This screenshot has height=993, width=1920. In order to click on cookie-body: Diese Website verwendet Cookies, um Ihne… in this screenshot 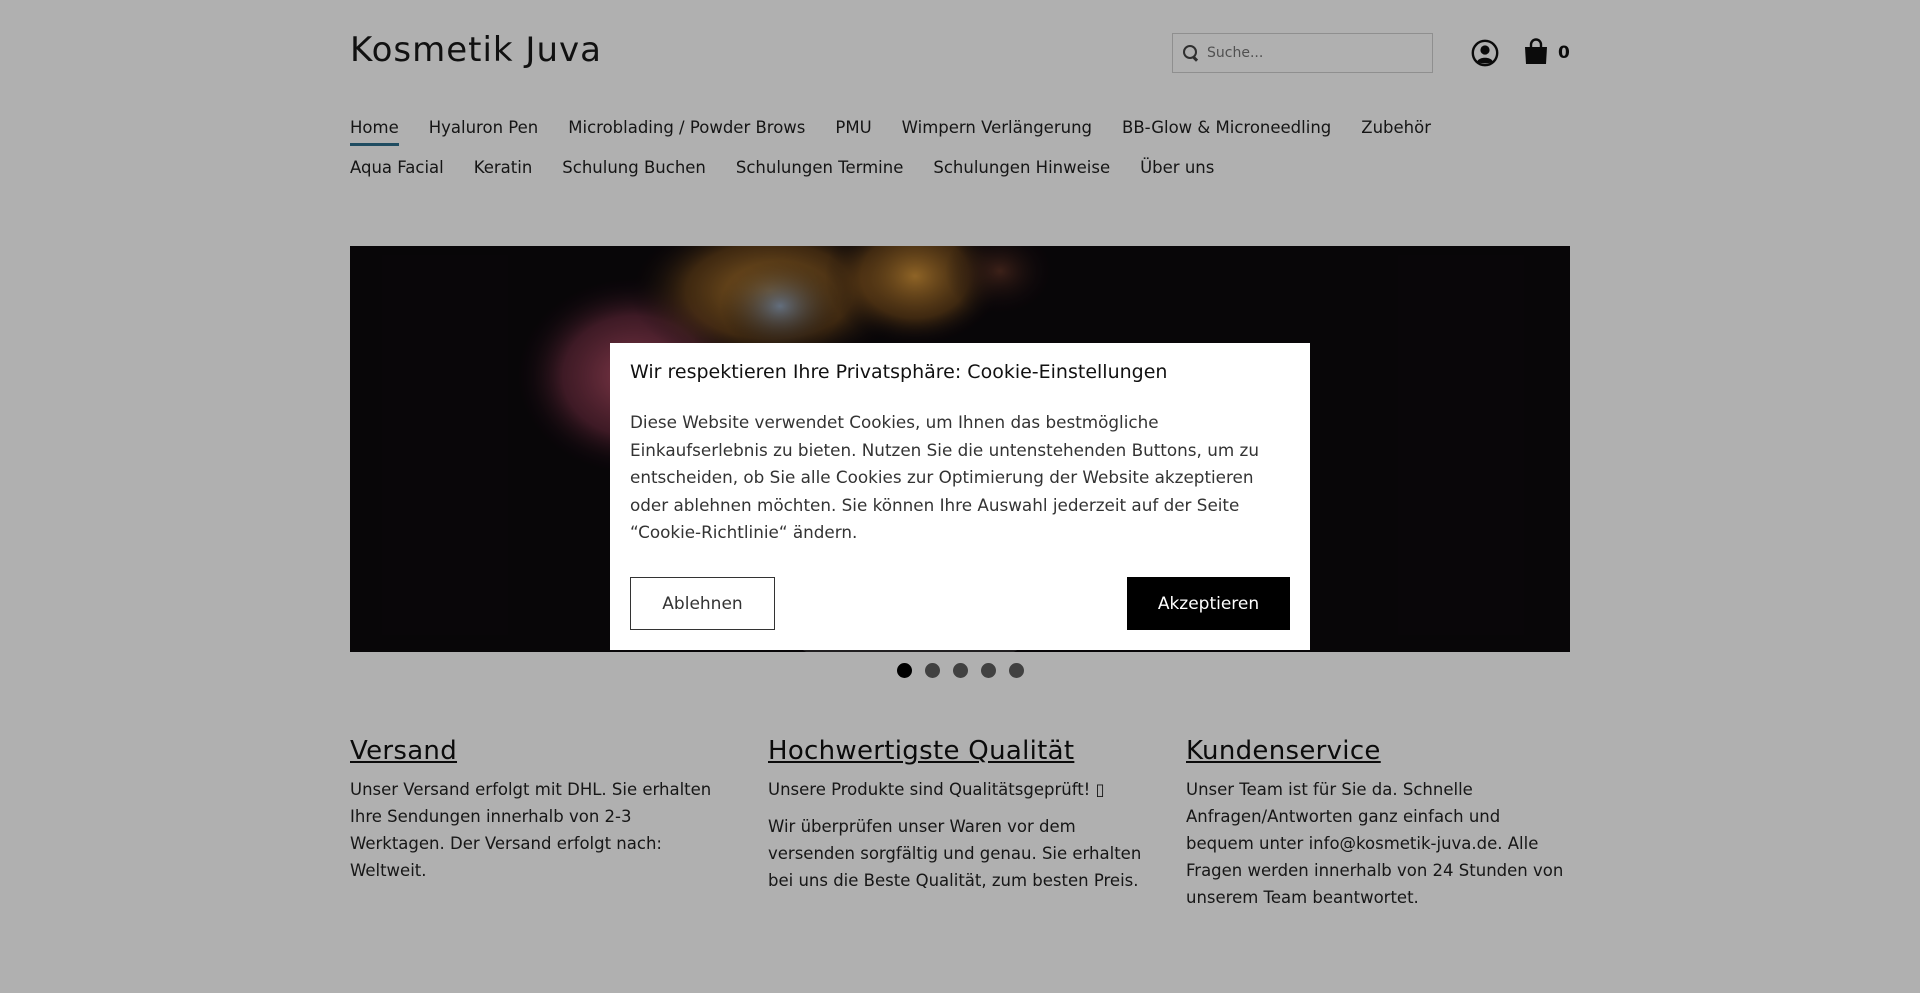, I will do `click(944, 477)`.